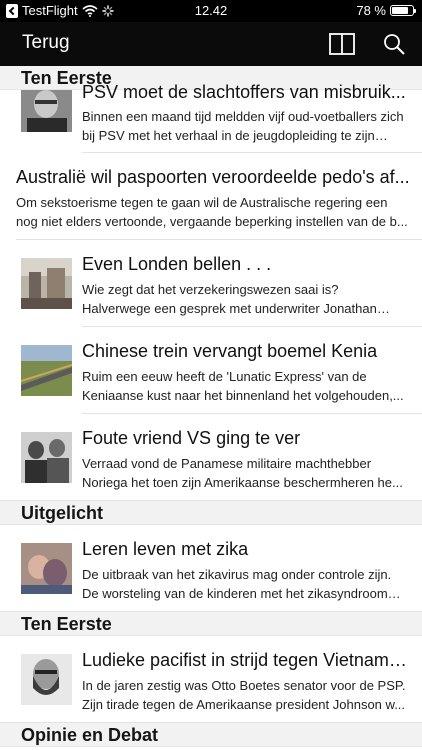 The height and width of the screenshot is (750, 422). I want to click on article-title: Foute vriend VS ging te ver, so click(191, 438).